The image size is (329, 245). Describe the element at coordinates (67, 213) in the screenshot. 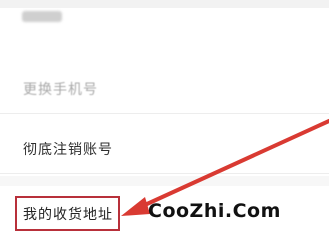

I see `highlighted-menu-item-label: 我的收货地址` at that location.